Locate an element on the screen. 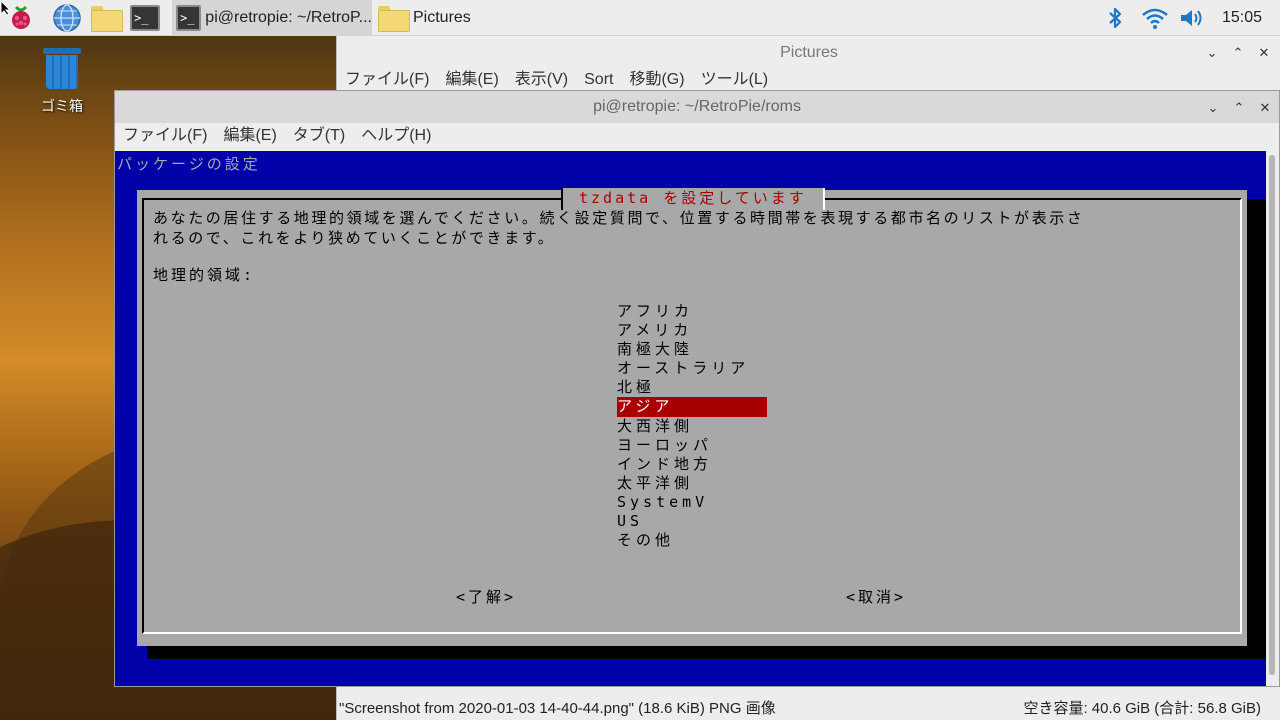  bluetooth-button is located at coordinates (1115, 18).